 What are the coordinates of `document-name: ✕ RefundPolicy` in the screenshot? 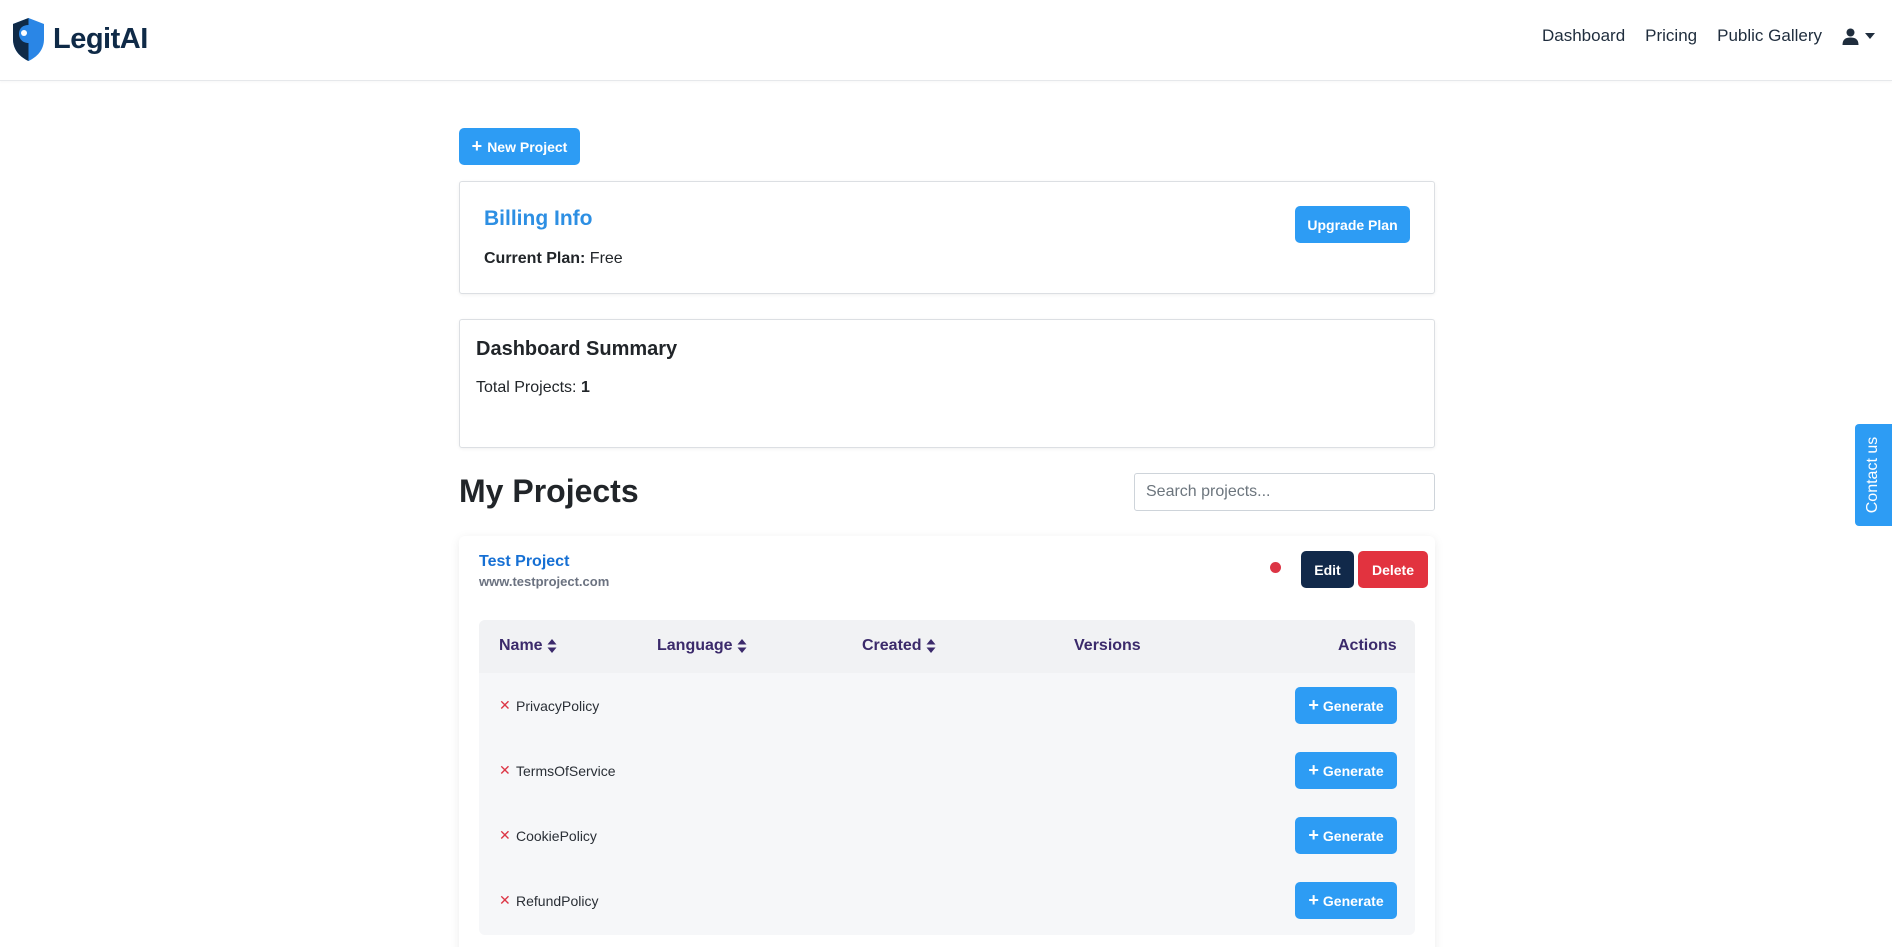 It's located at (549, 900).